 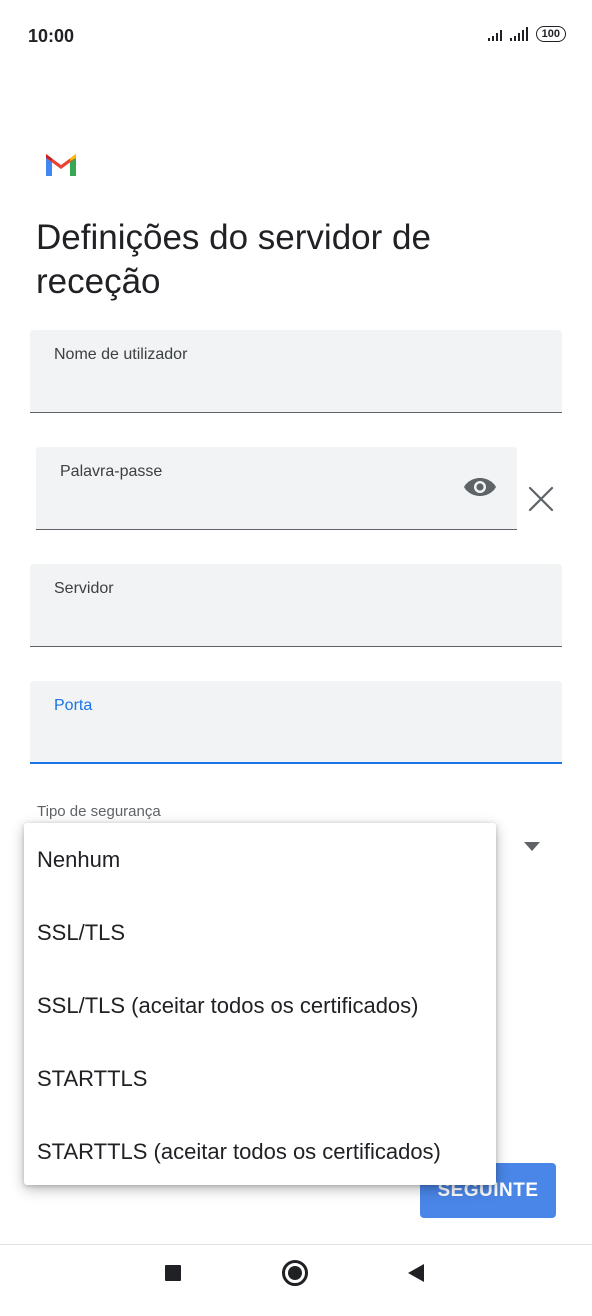 What do you see at coordinates (260, 1151) in the screenshot?
I see `menu-item-starttls-accept-all: STARTTLS (aceitar todos os certificados)` at bounding box center [260, 1151].